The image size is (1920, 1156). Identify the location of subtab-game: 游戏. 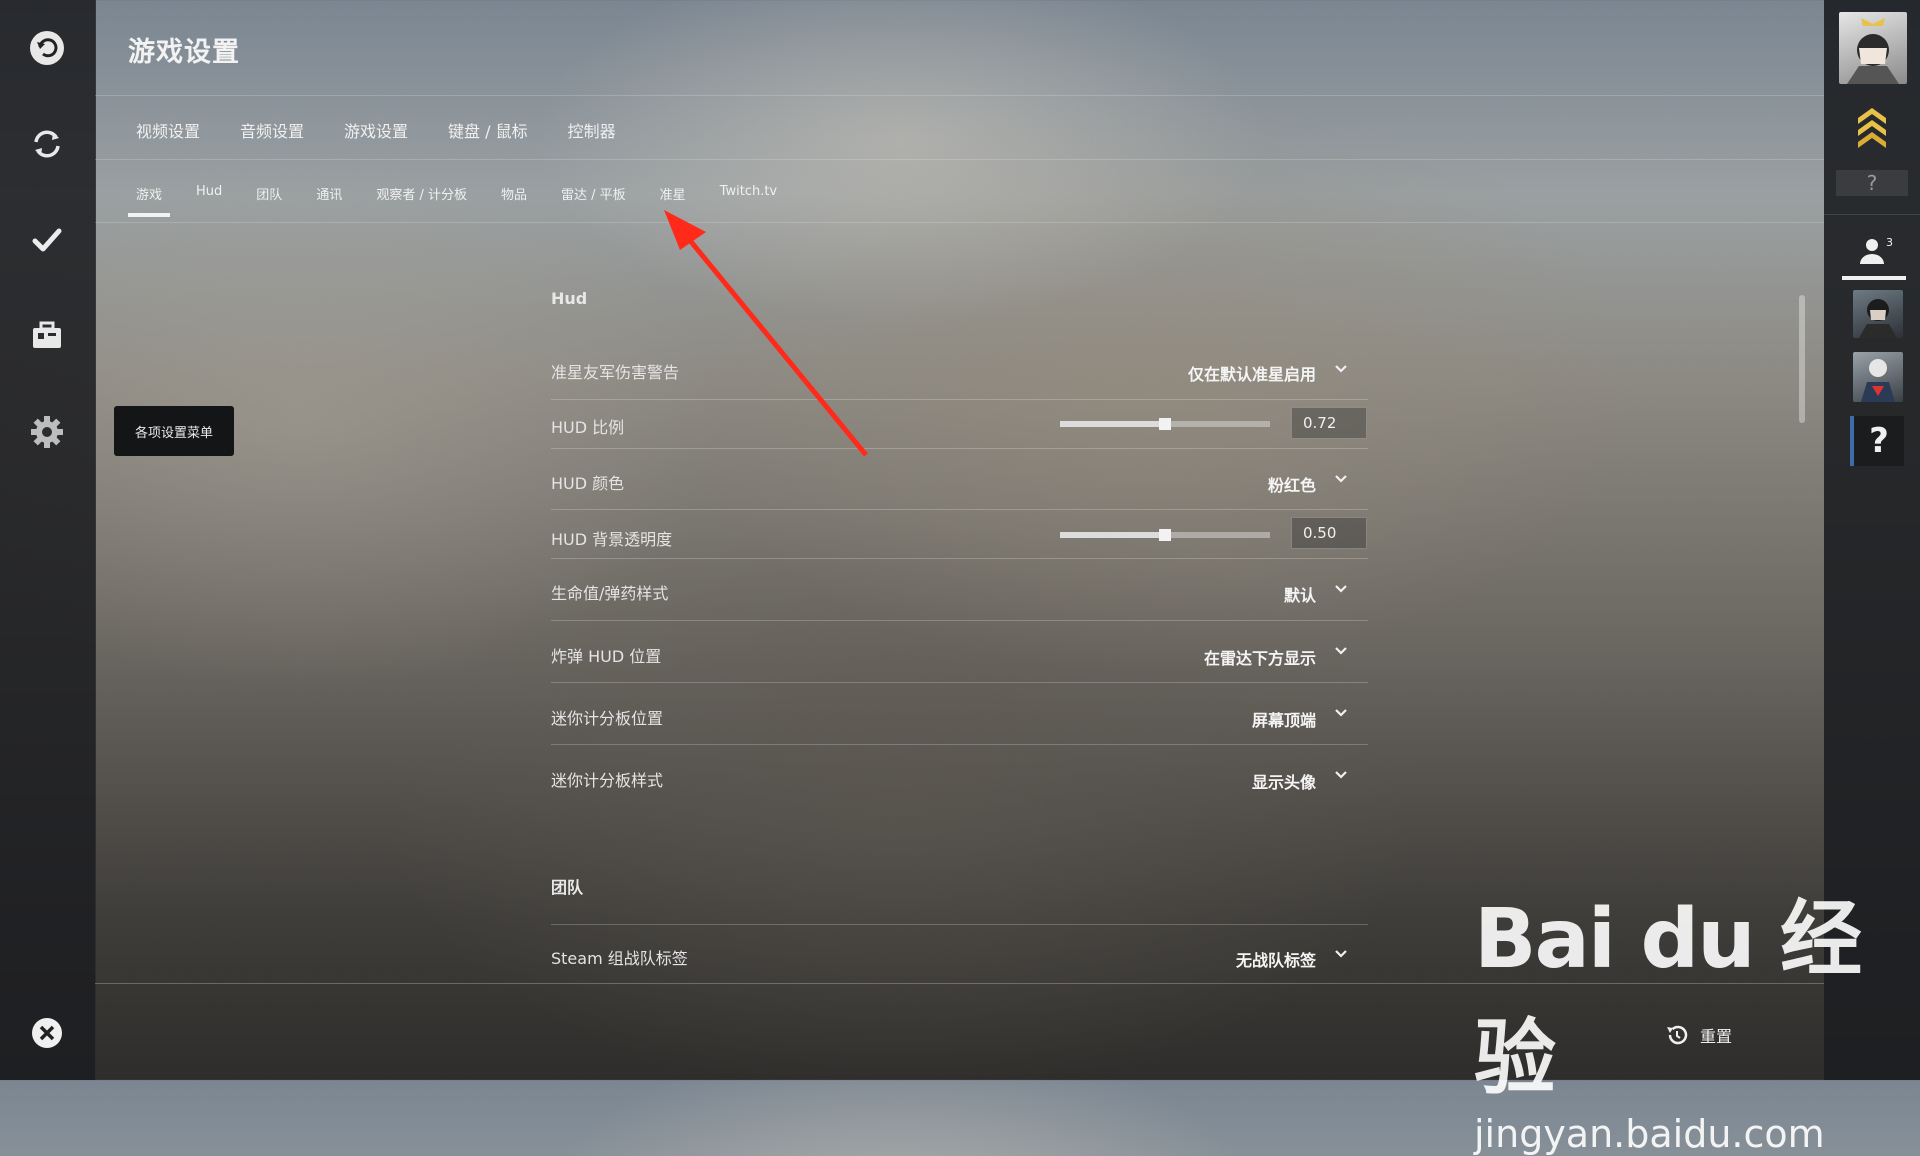
(149, 199).